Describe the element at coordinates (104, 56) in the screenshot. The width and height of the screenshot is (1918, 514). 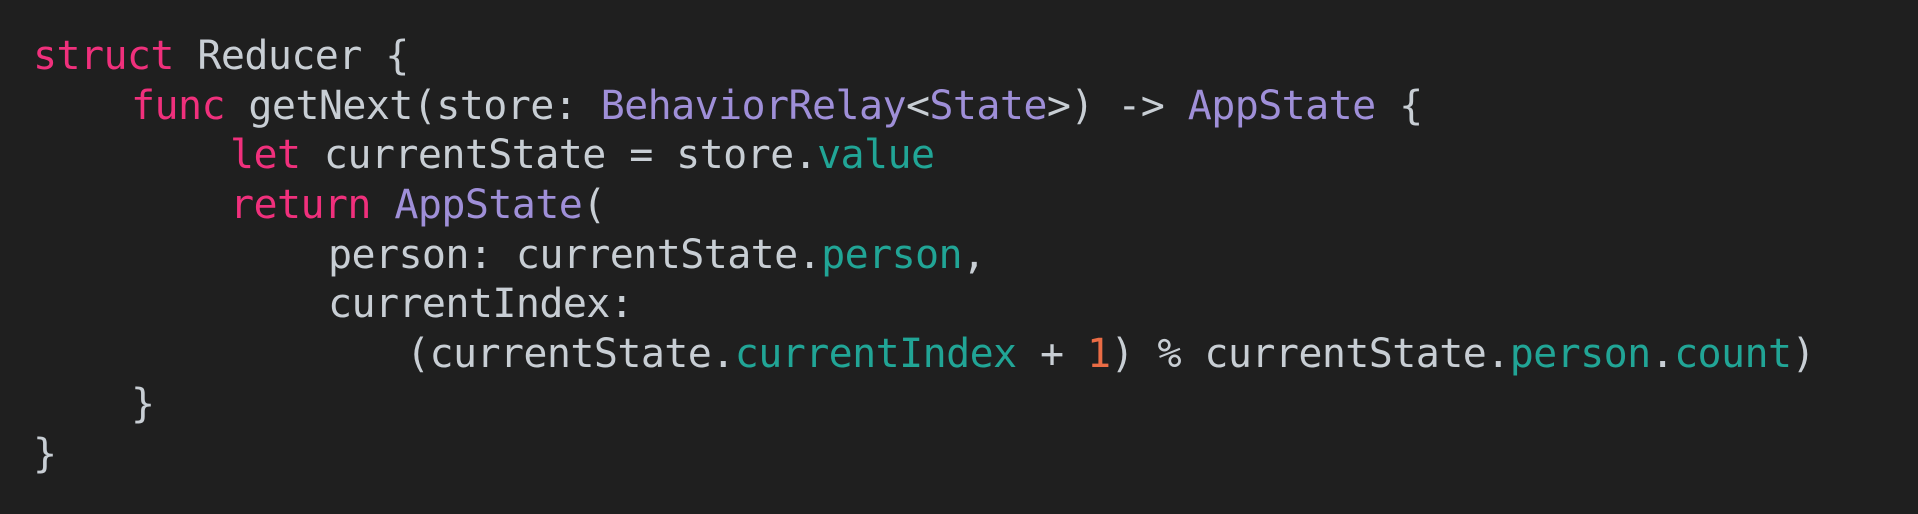
I see `keyword-token: struct` at that location.